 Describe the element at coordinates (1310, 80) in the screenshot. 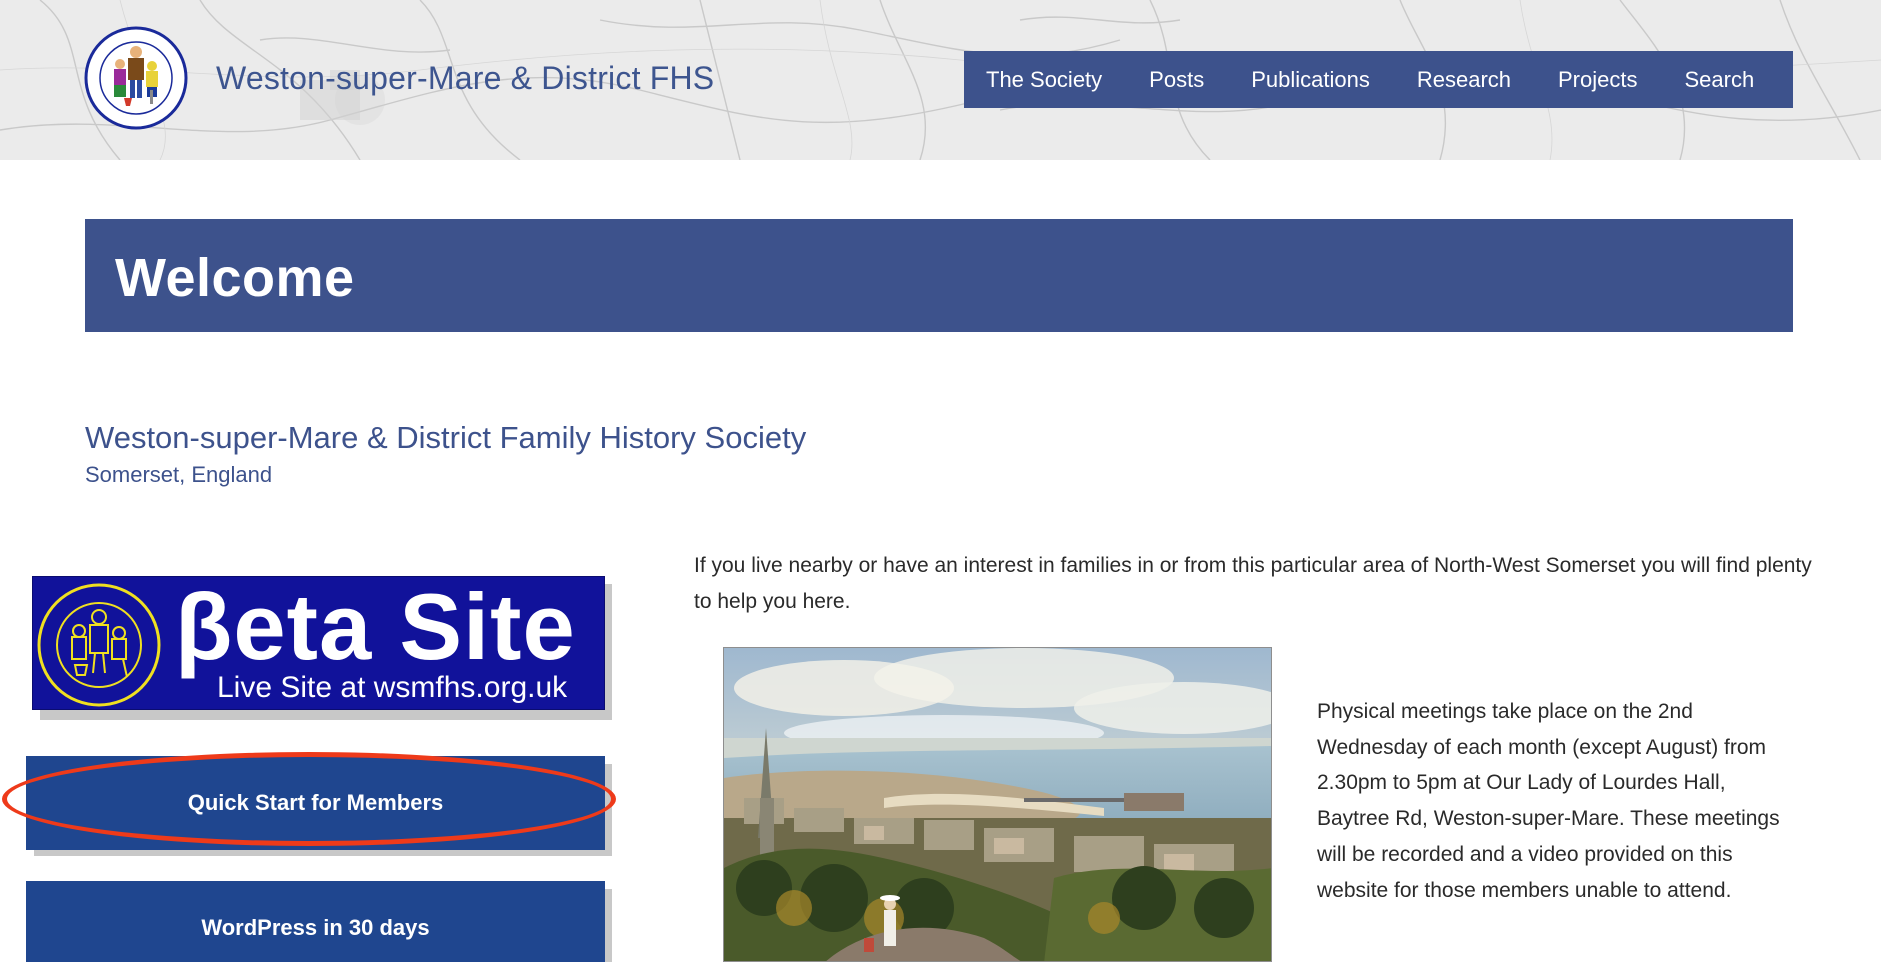

I see `nav-item-publications: Publications` at that location.